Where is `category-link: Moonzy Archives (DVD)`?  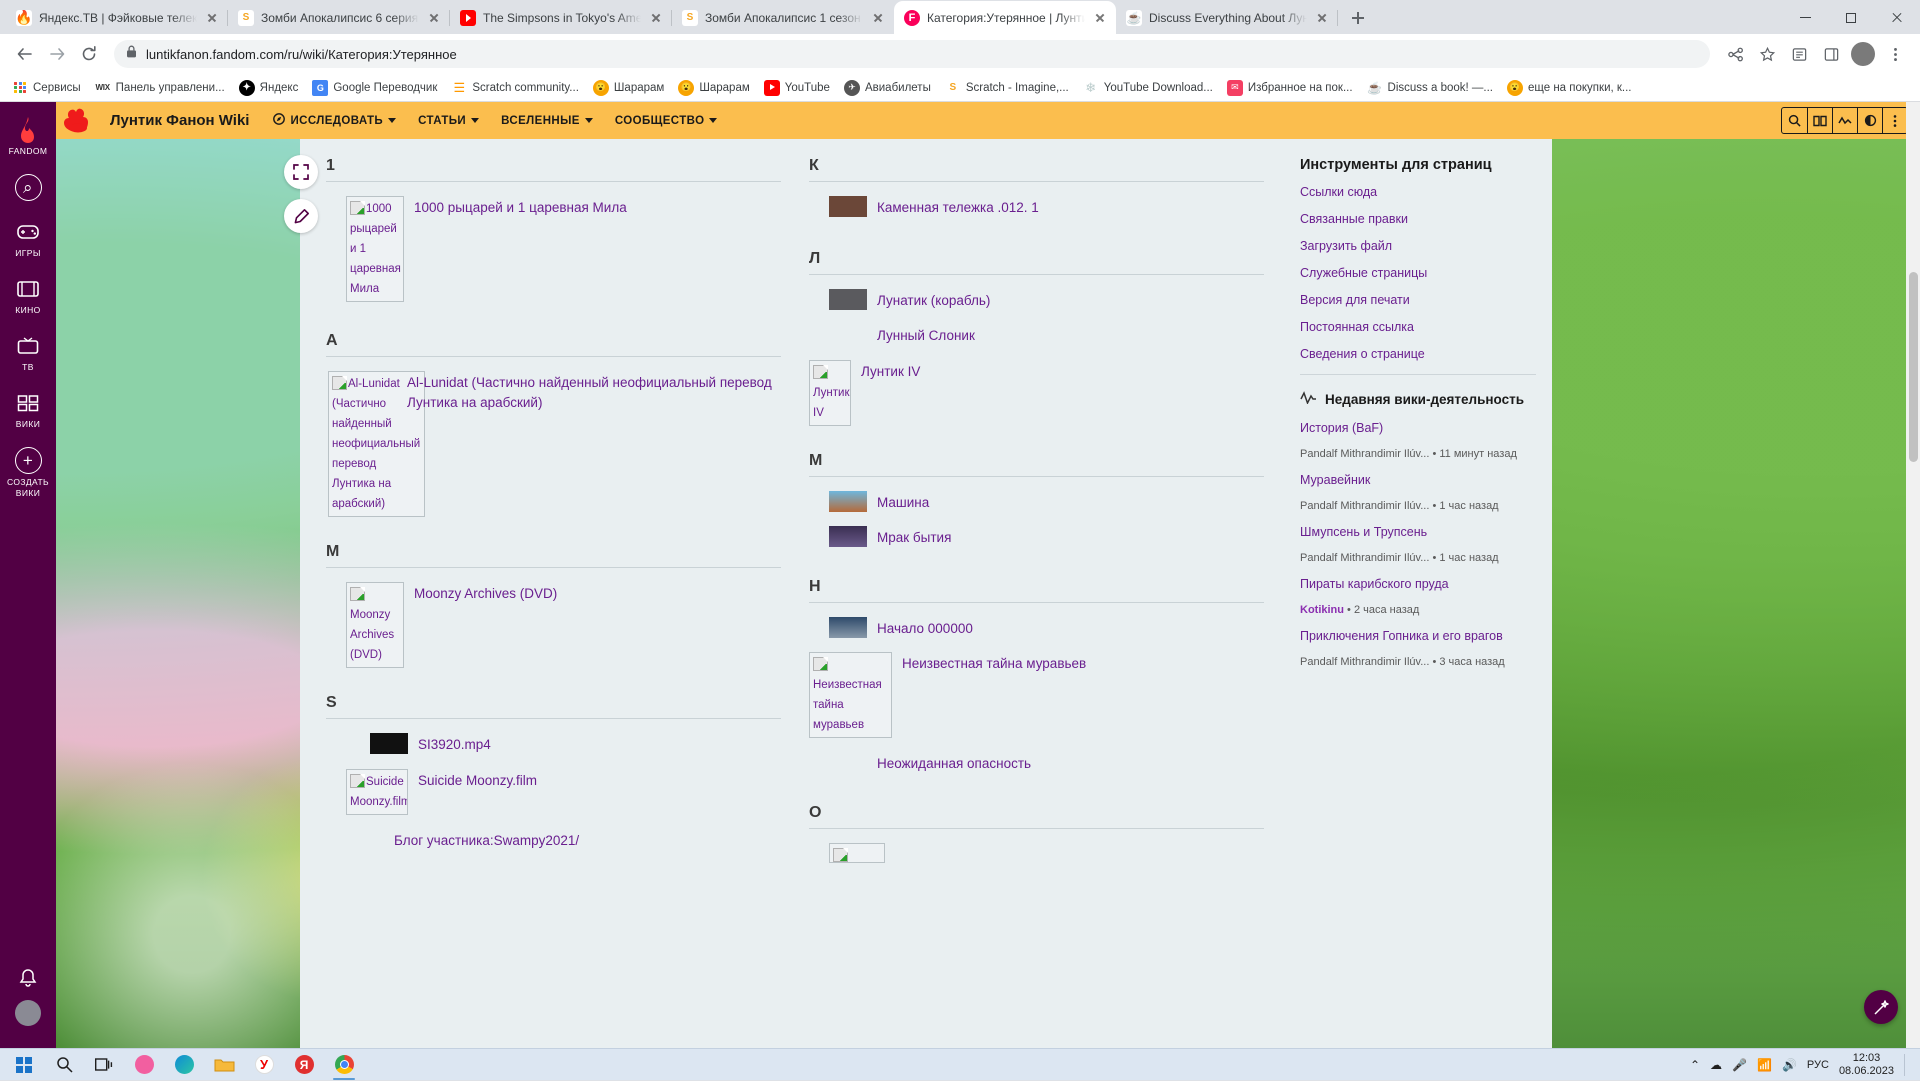 category-link: Moonzy Archives (DVD) is located at coordinates (485, 593).